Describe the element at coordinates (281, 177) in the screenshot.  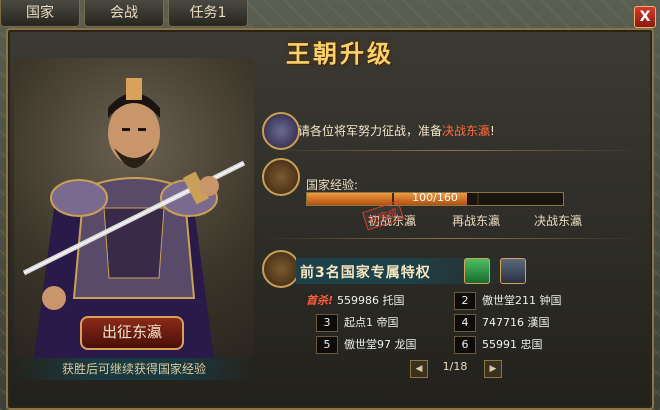
I see `horn-icon` at that location.